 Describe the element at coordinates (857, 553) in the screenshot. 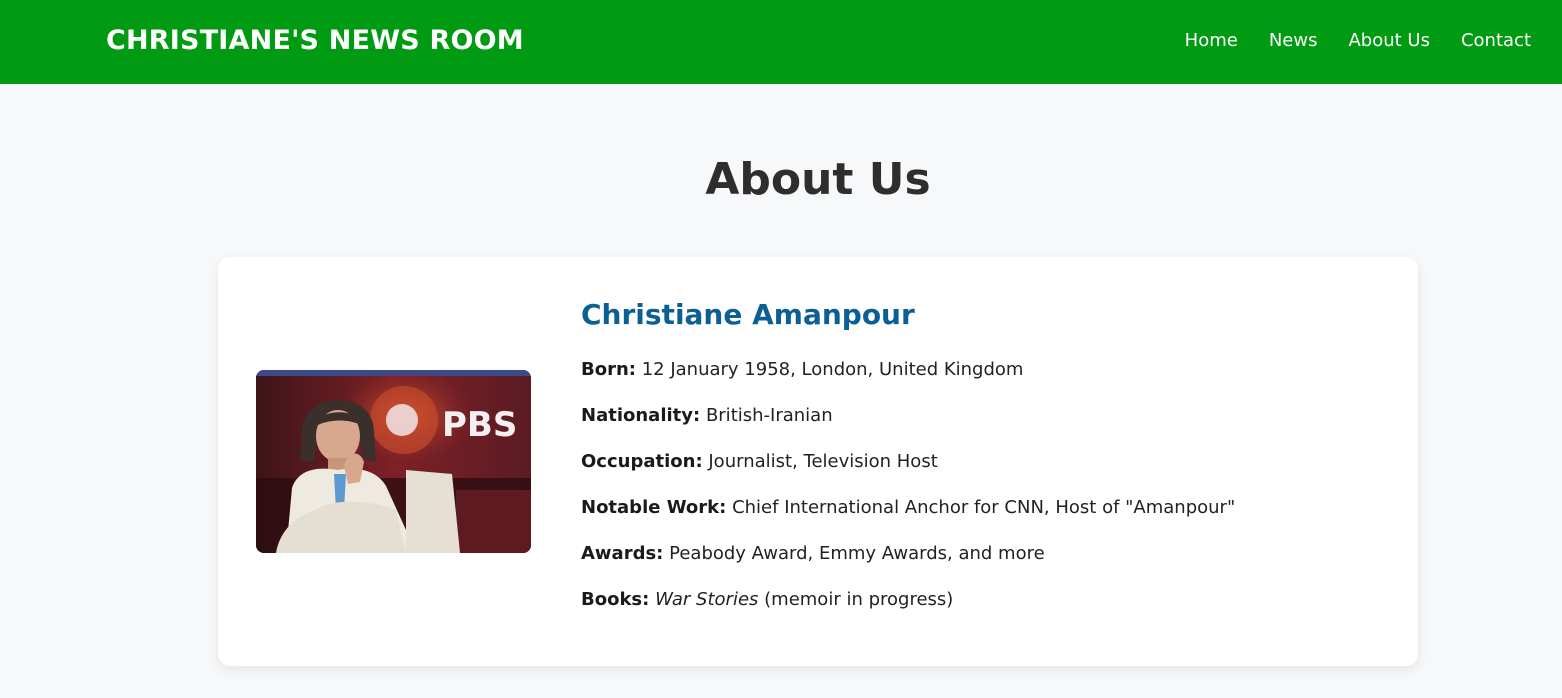

I see `awards-value: Peabody Award, Emmy Awards, and more` at that location.